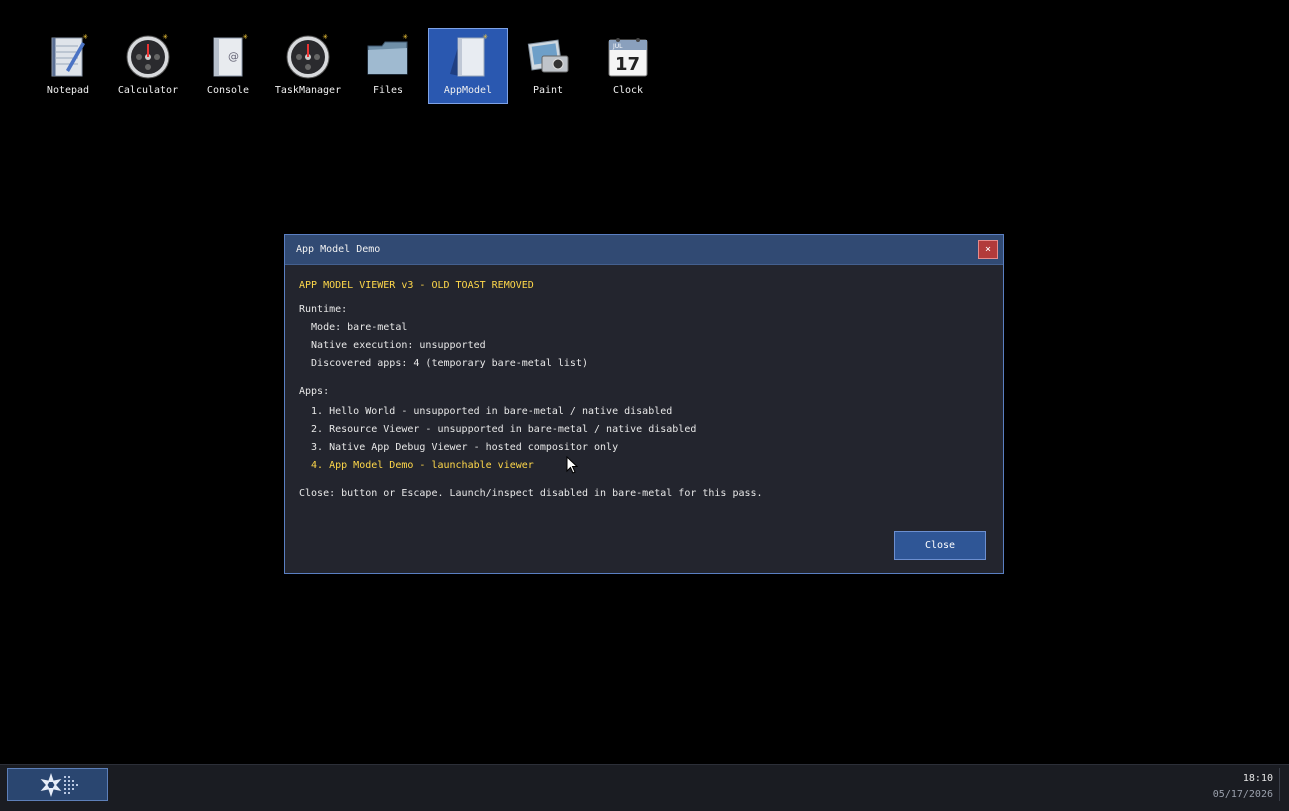 This screenshot has width=1289, height=811. I want to click on close-button: Close, so click(940, 545).